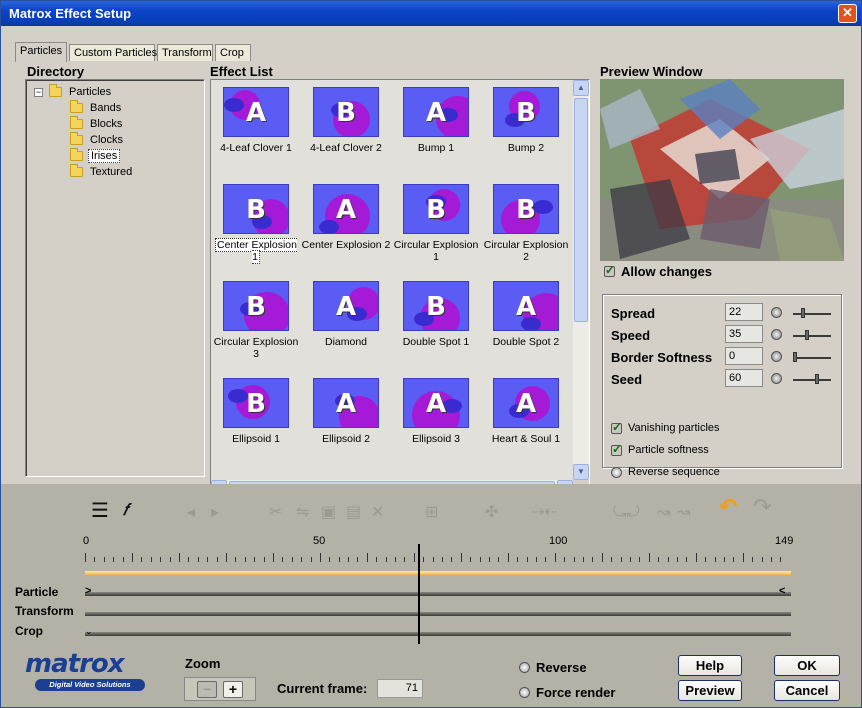 The height and width of the screenshot is (708, 862). What do you see at coordinates (526, 132) in the screenshot?
I see `effect-item: B Bump 2` at bounding box center [526, 132].